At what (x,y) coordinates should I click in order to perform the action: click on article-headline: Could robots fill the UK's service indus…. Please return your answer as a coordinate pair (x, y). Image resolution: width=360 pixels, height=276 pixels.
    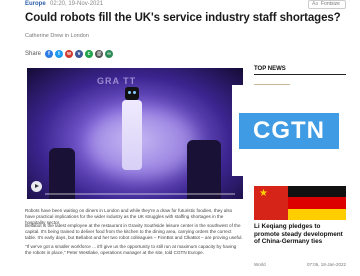
    Looking at the image, I should click on (183, 18).